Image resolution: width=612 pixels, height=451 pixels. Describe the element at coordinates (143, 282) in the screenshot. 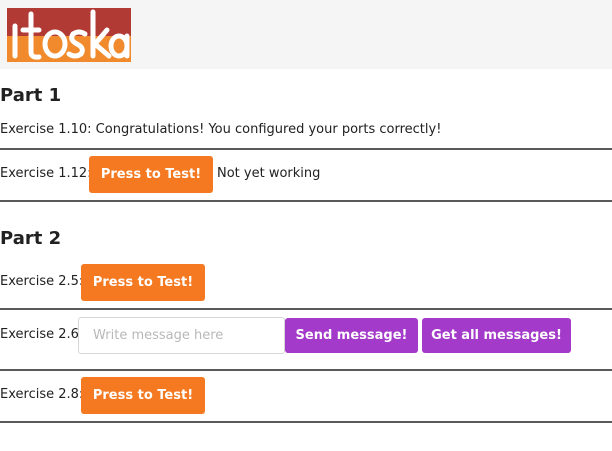

I see `exercise-2-5-test-button: Press to Test!` at that location.